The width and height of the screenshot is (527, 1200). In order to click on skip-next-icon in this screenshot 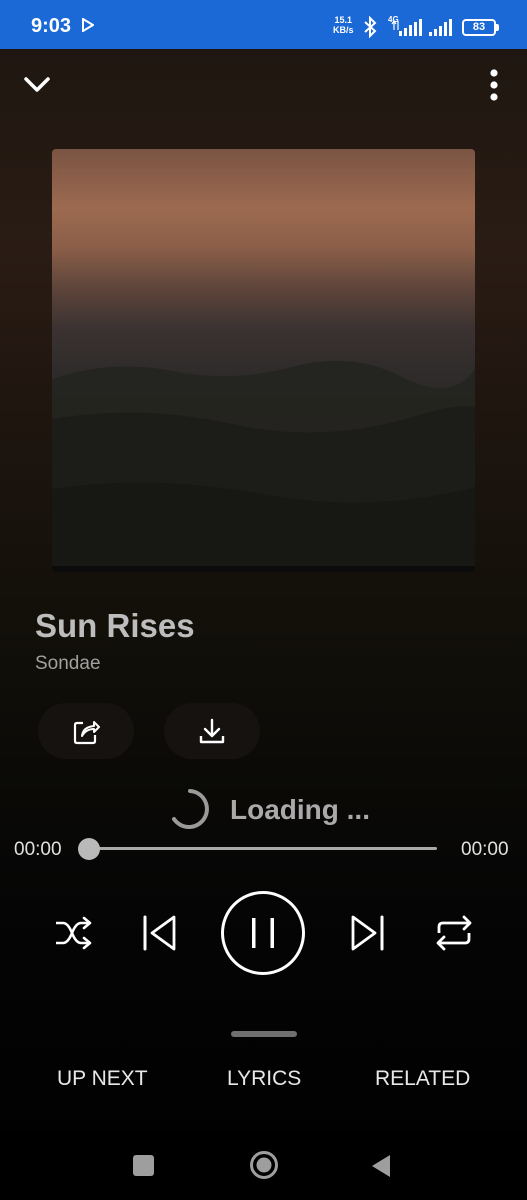, I will do `click(367, 933)`.